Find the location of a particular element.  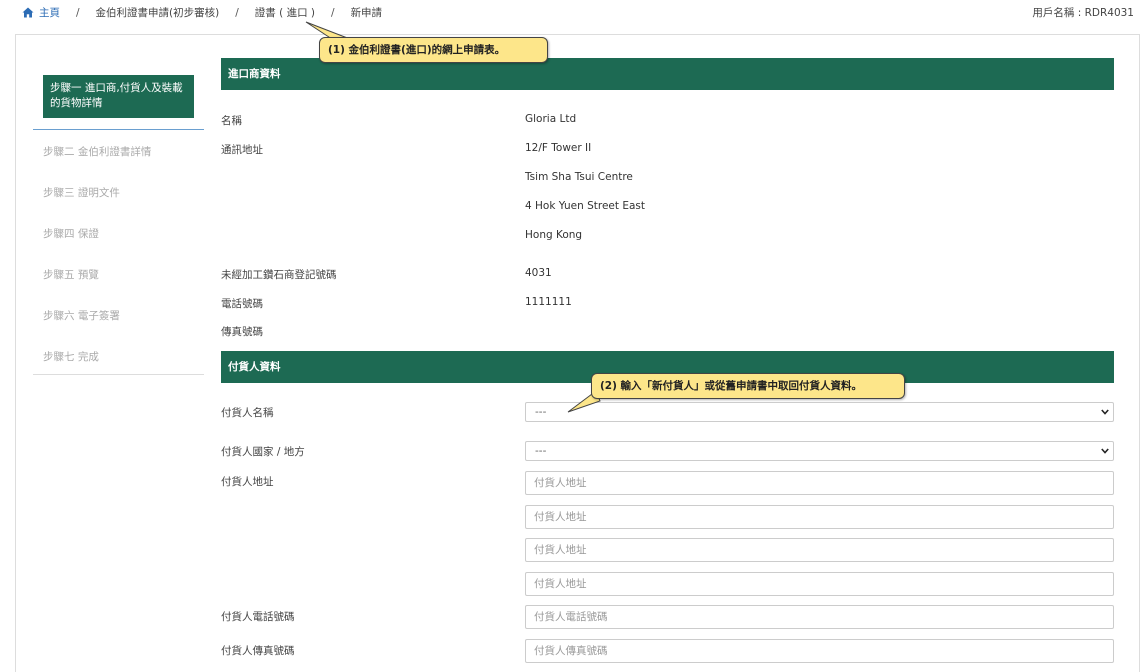

step-2: 步驟二 金伯利證書詳情 is located at coordinates (123, 164).